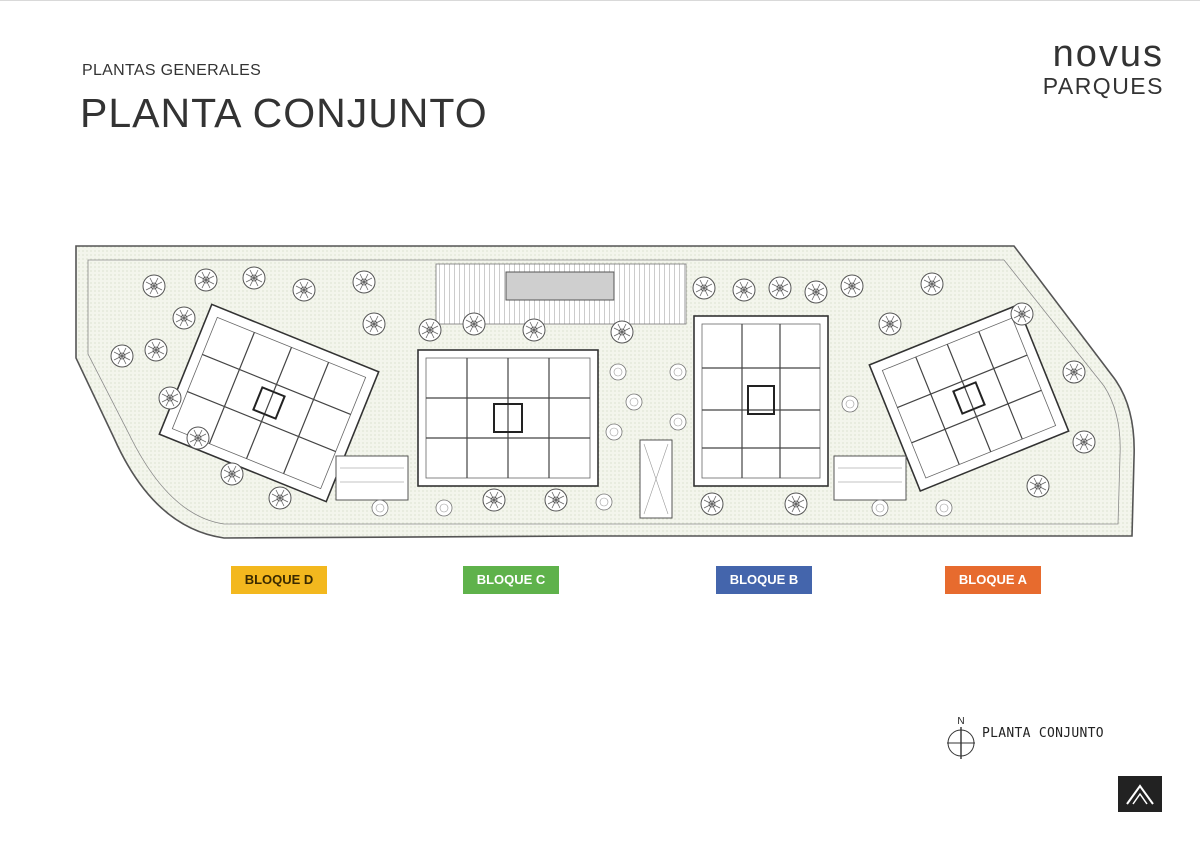 This screenshot has height=849, width=1200. What do you see at coordinates (960, 721) in the screenshot?
I see `north-letter: N` at bounding box center [960, 721].